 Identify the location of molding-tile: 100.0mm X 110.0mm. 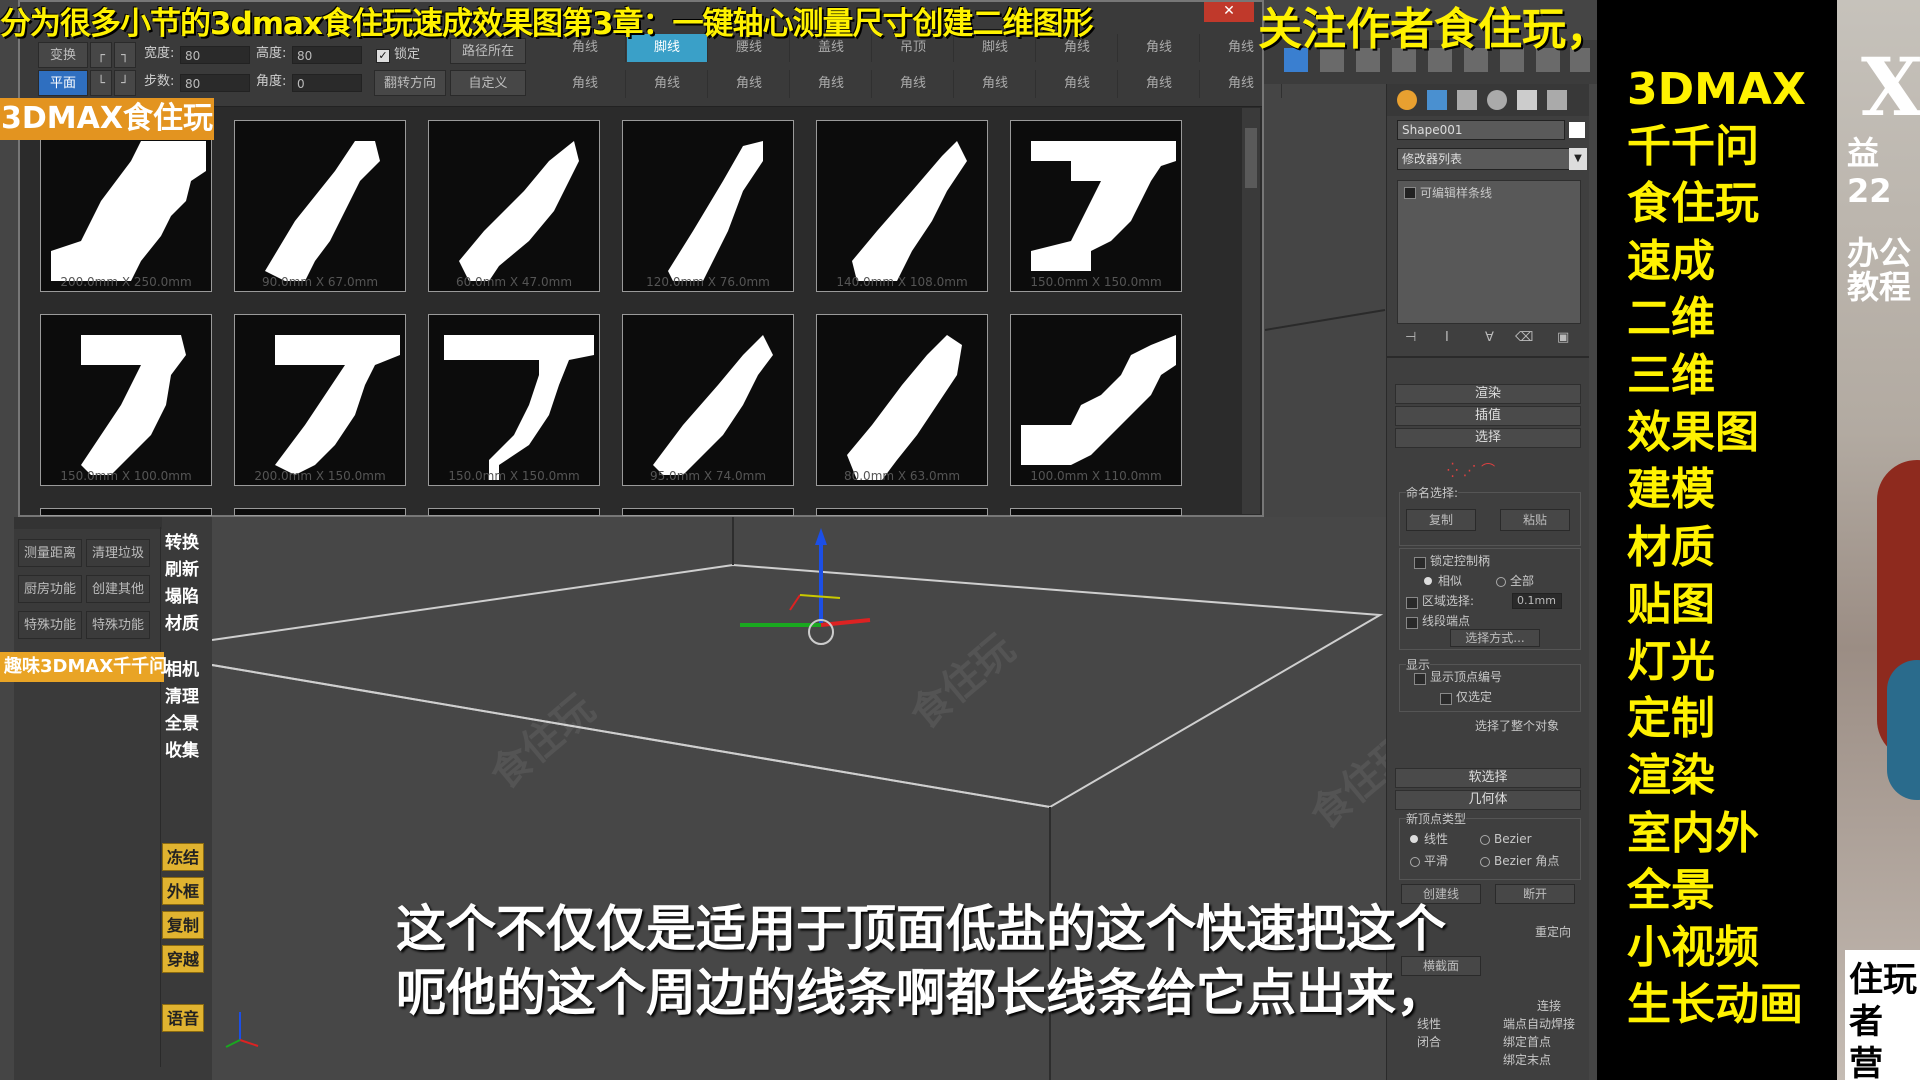
(1096, 400).